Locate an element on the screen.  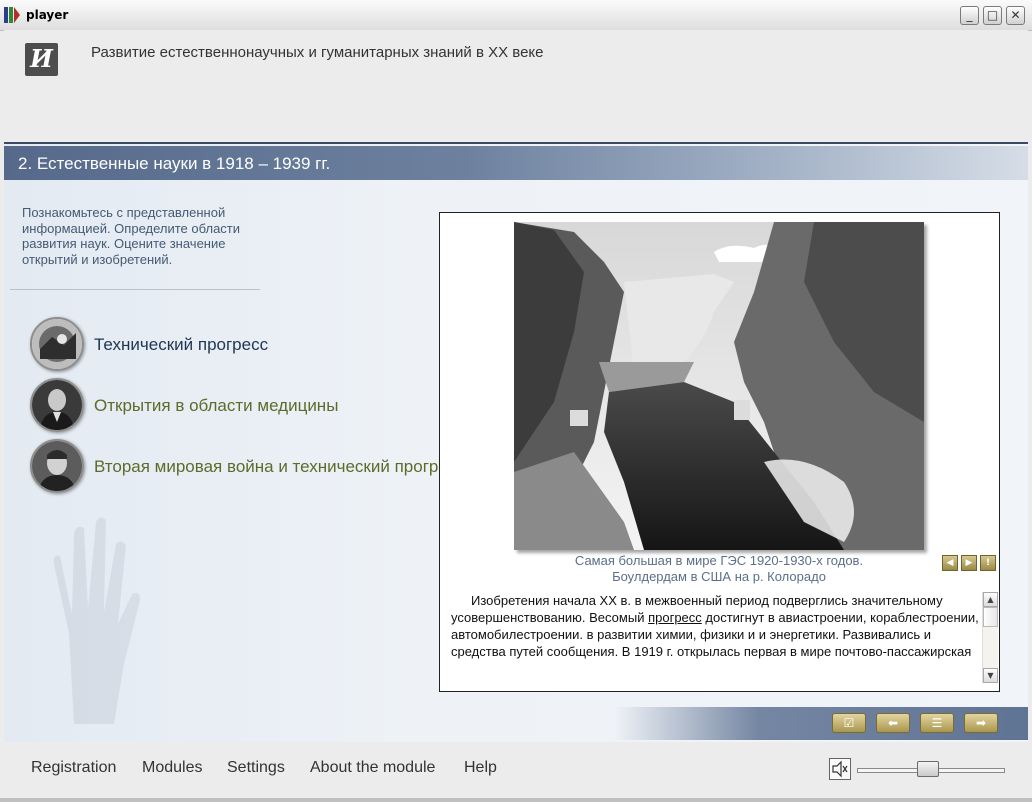
image-nav: ◀ ▶ ! is located at coordinates (969, 563).